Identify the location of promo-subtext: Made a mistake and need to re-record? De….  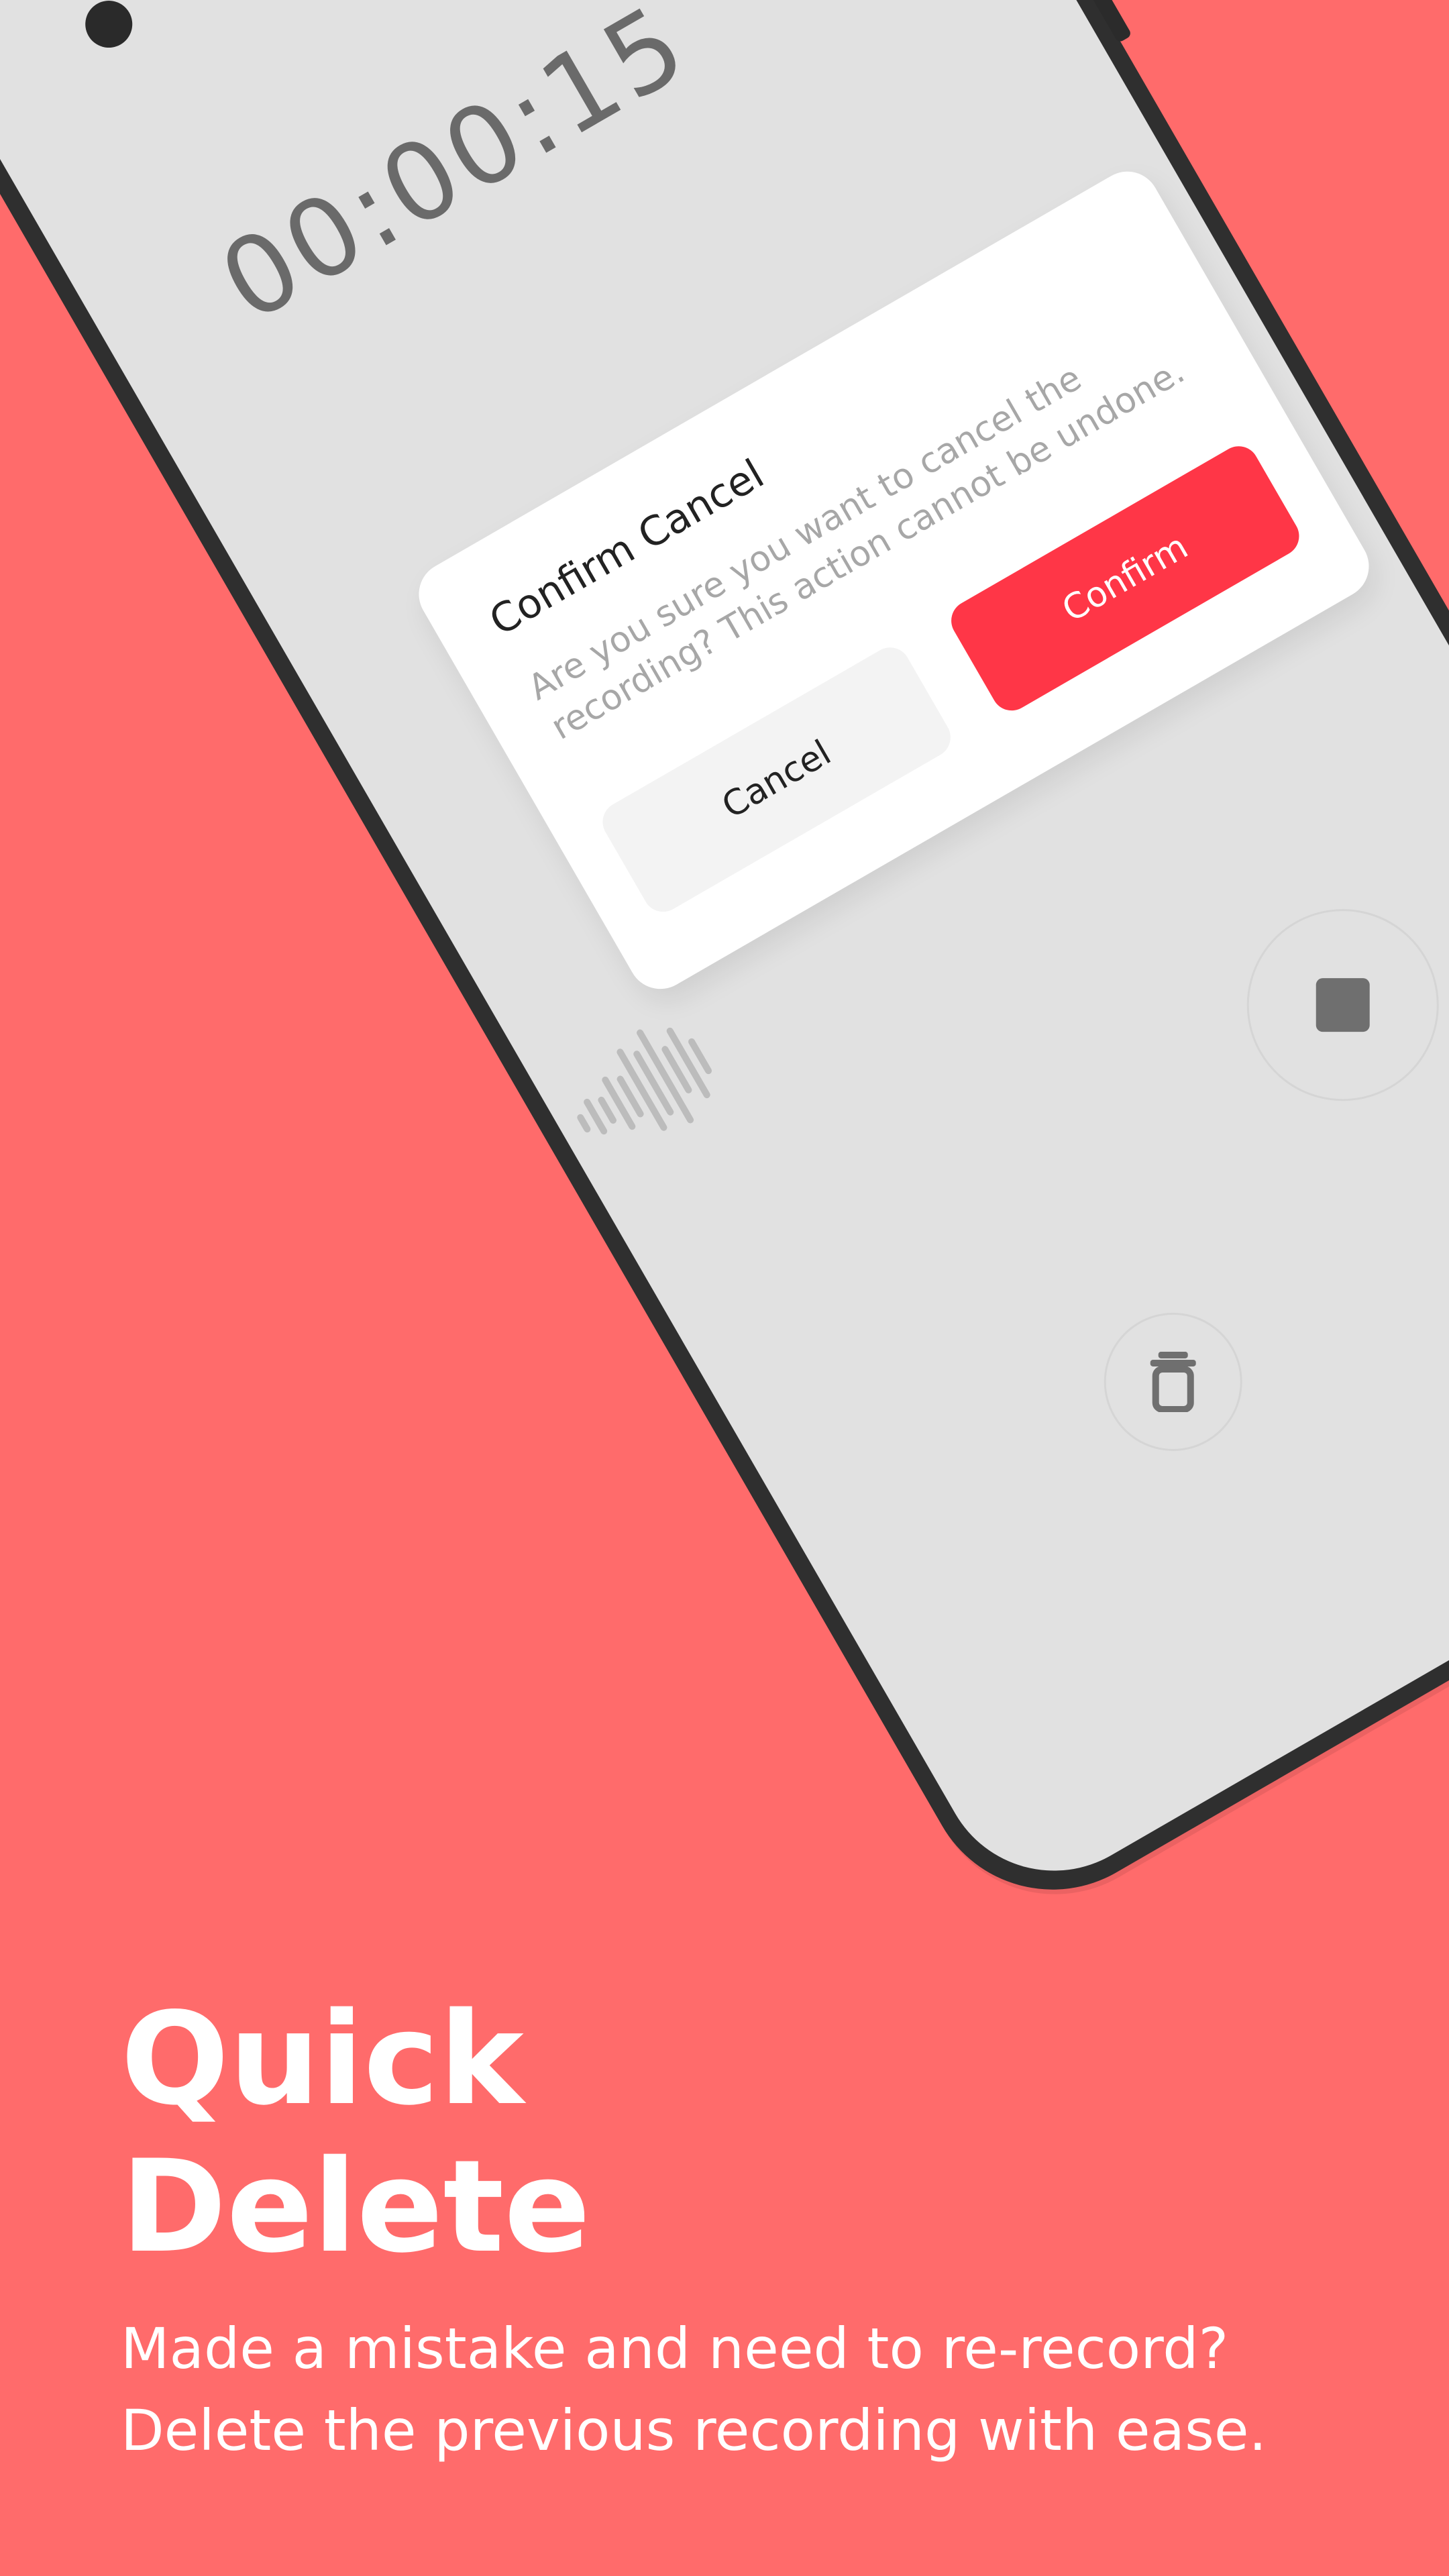
(738, 2389).